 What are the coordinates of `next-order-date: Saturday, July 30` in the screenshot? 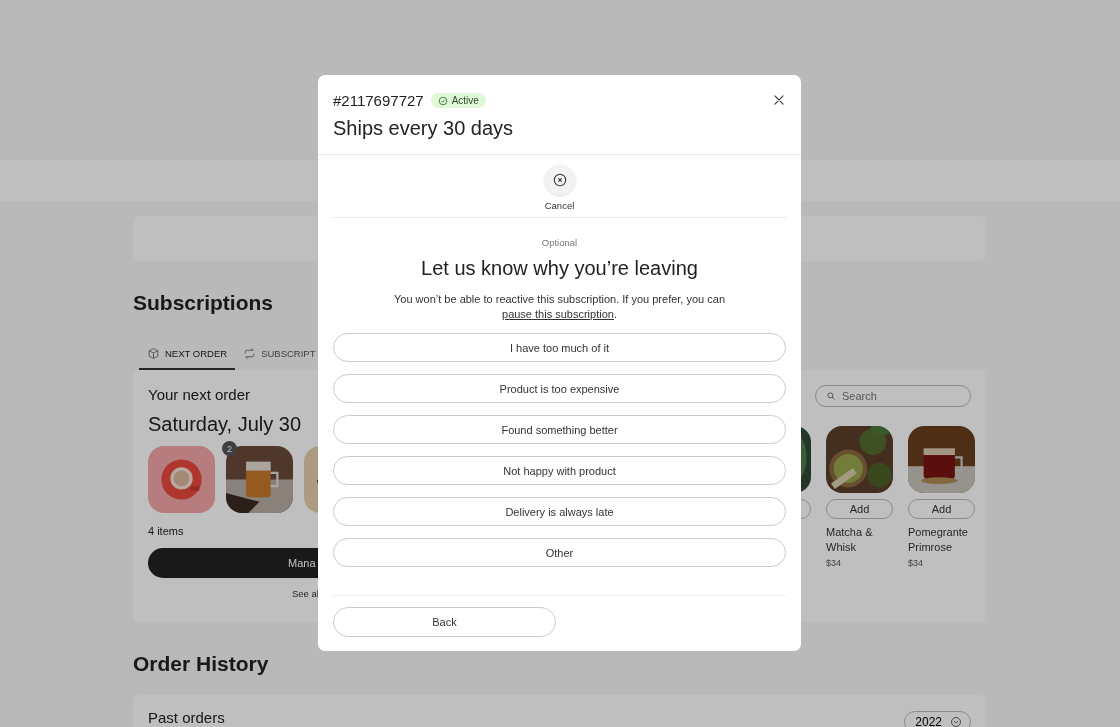 It's located at (225, 424).